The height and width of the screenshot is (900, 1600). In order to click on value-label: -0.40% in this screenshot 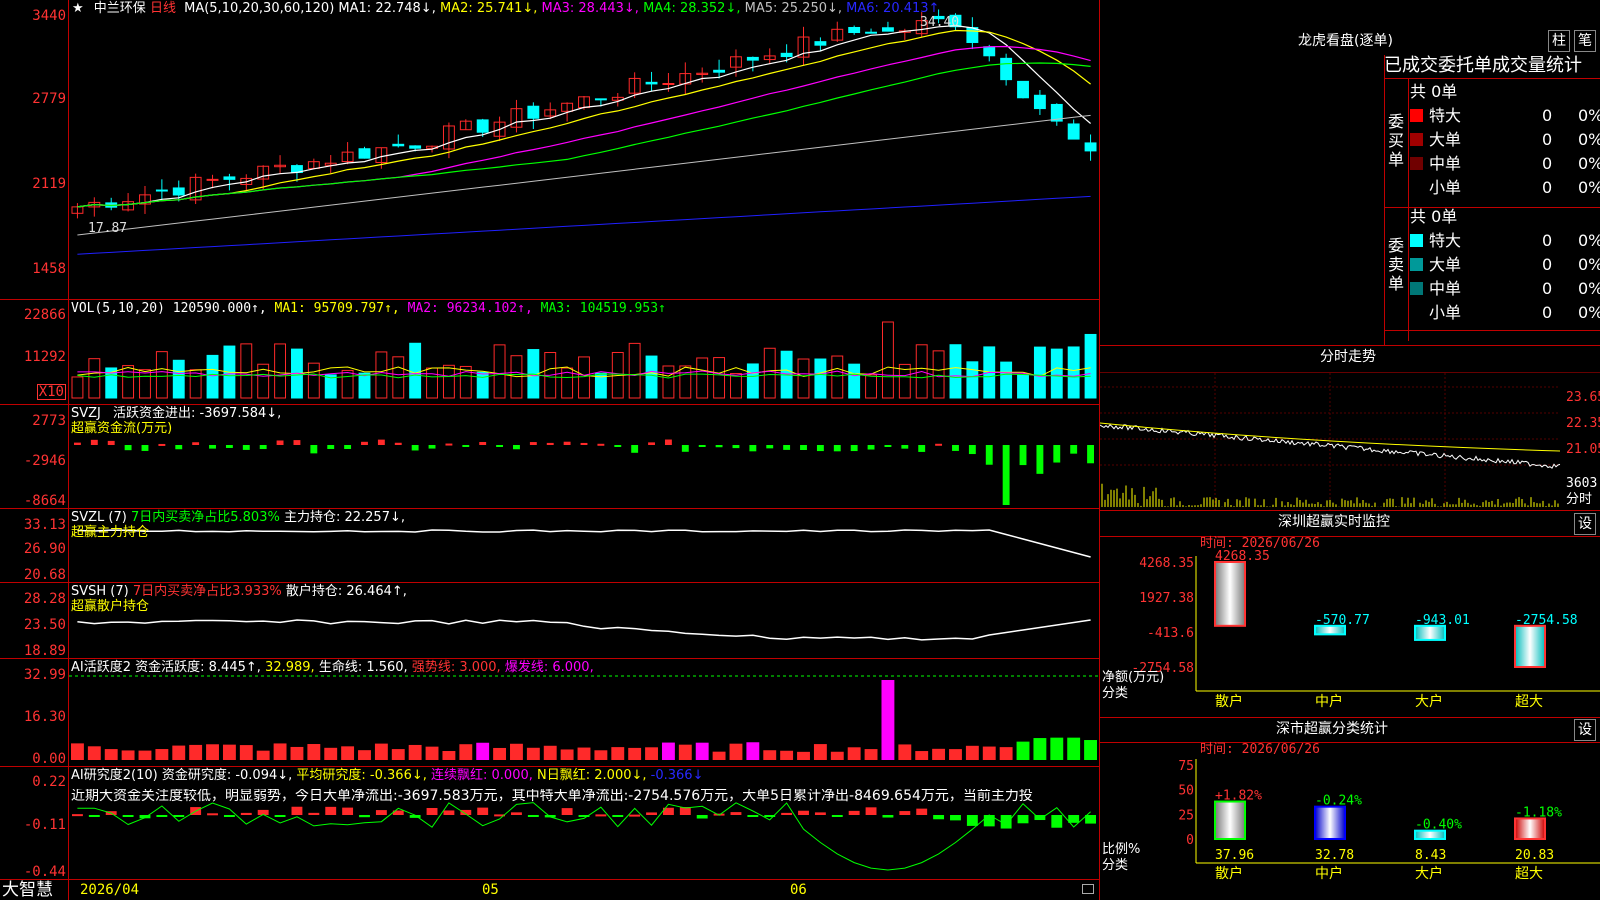, I will do `click(1438, 825)`.